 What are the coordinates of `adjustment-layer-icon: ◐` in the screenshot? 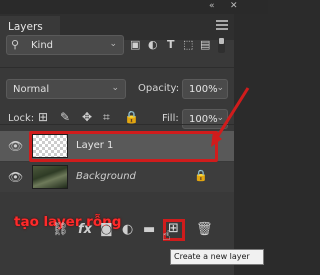 It's located at (127, 229).